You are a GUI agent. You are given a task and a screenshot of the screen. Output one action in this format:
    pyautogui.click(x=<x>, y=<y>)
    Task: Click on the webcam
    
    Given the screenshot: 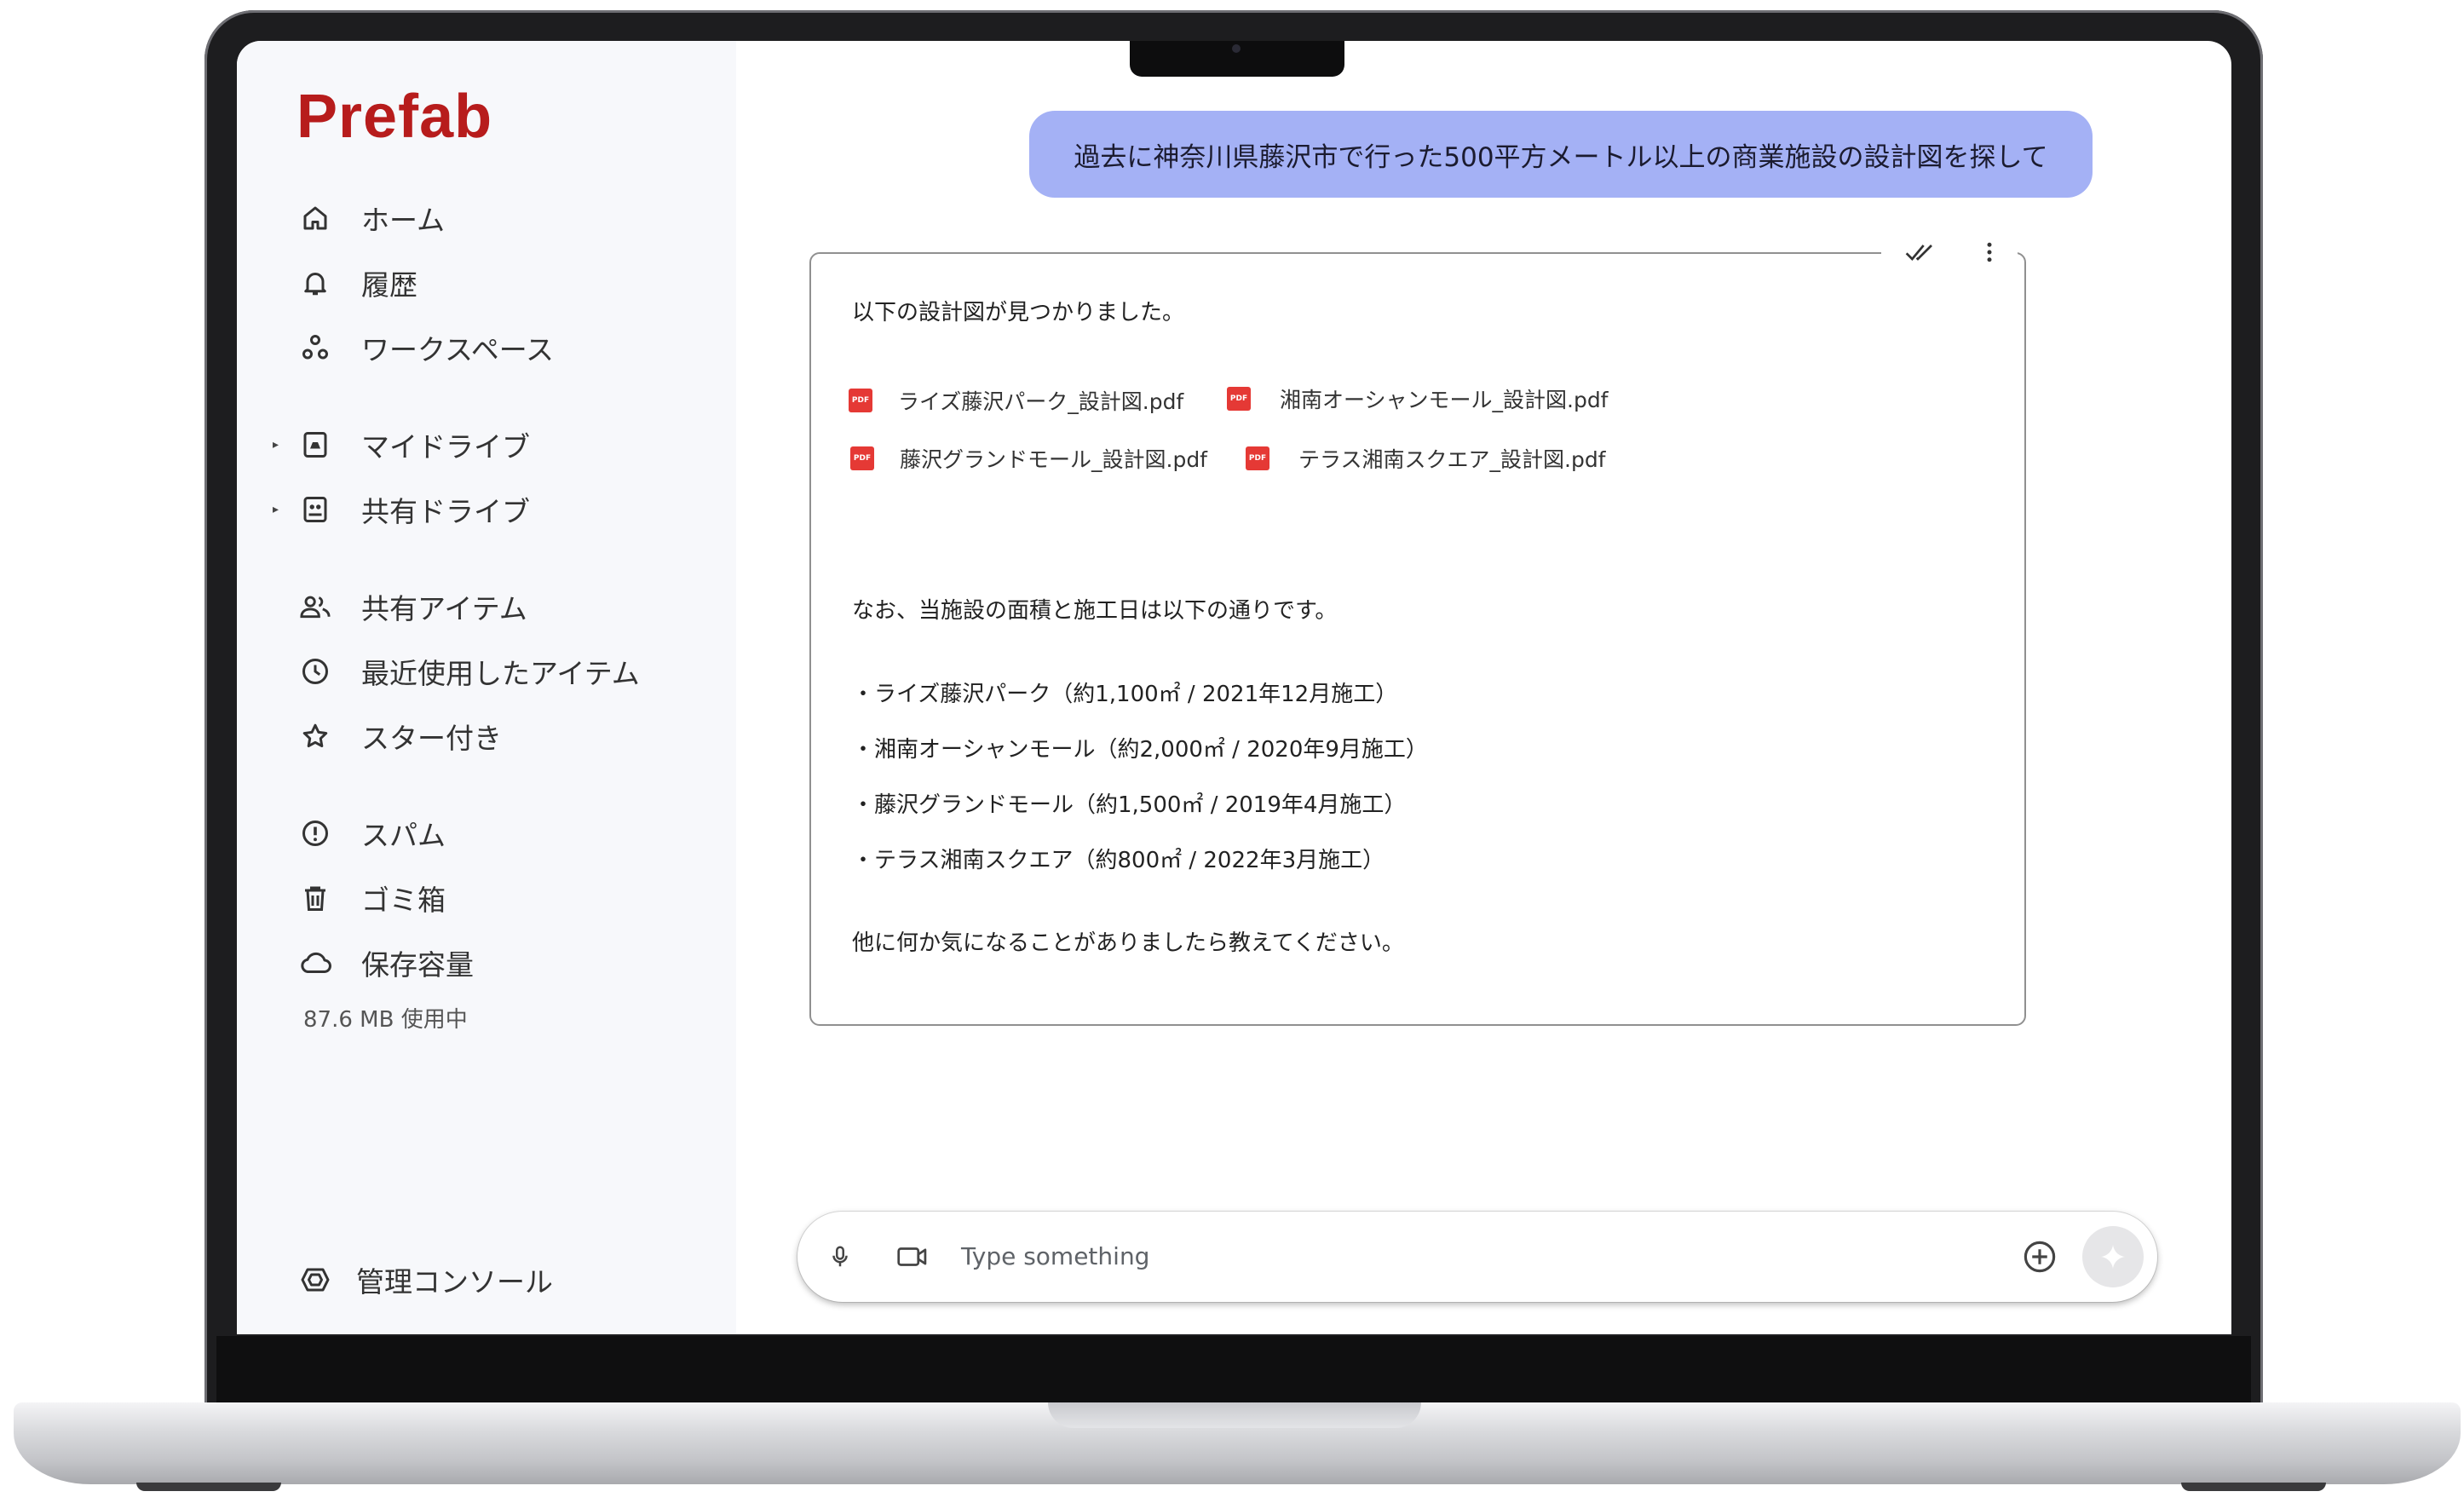 What is the action you would take?
    pyautogui.click(x=1236, y=48)
    